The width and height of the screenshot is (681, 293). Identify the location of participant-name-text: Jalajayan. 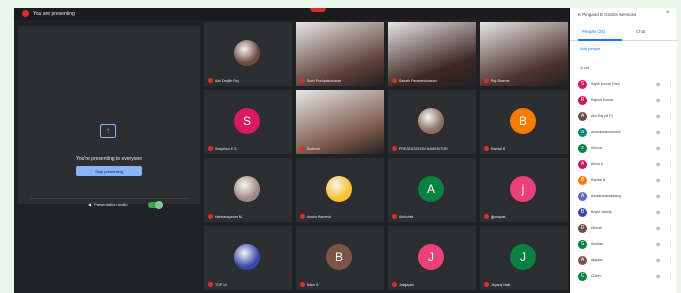
(406, 284).